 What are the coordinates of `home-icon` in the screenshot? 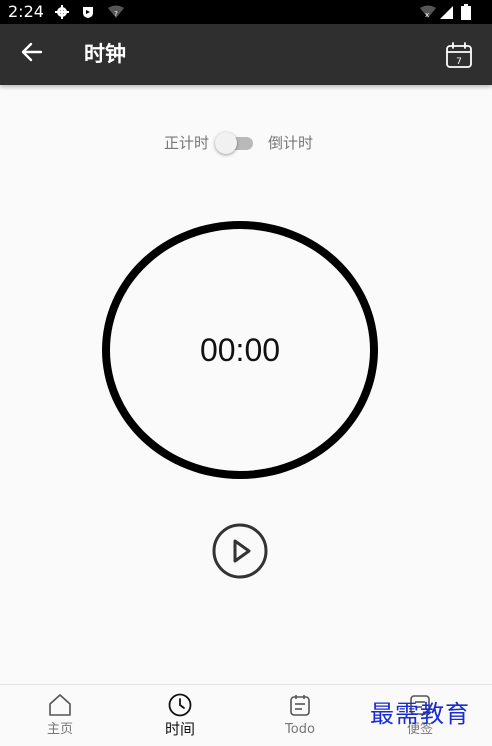 It's located at (60, 705).